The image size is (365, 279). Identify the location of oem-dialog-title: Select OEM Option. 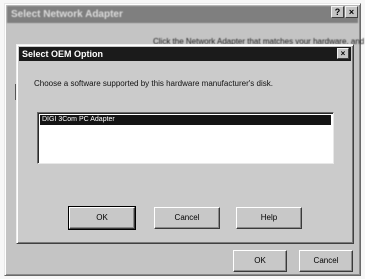
(63, 54).